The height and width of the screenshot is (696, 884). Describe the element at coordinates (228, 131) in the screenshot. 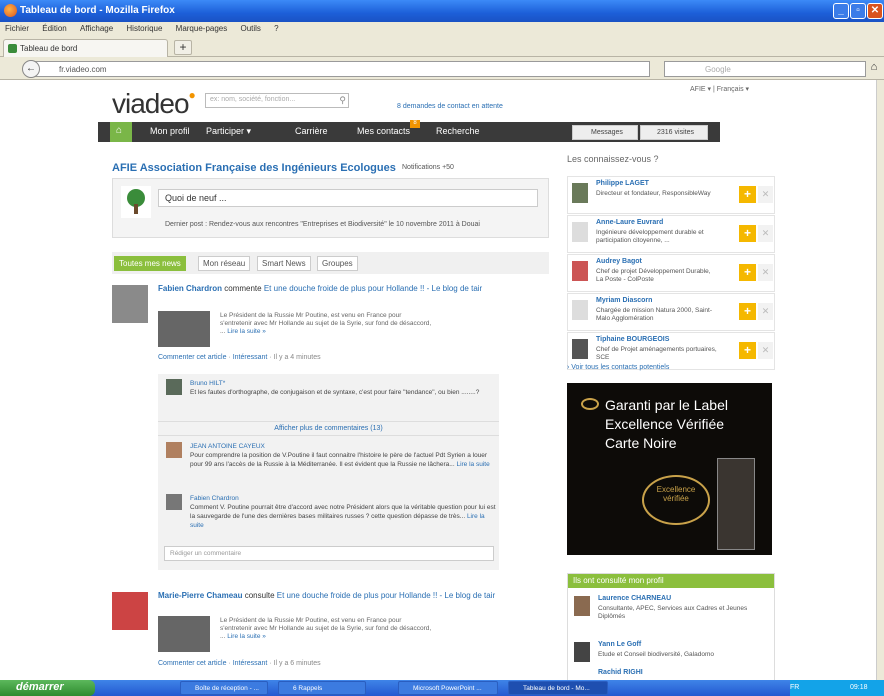

I see `nav-participate: Participer ▾` at that location.